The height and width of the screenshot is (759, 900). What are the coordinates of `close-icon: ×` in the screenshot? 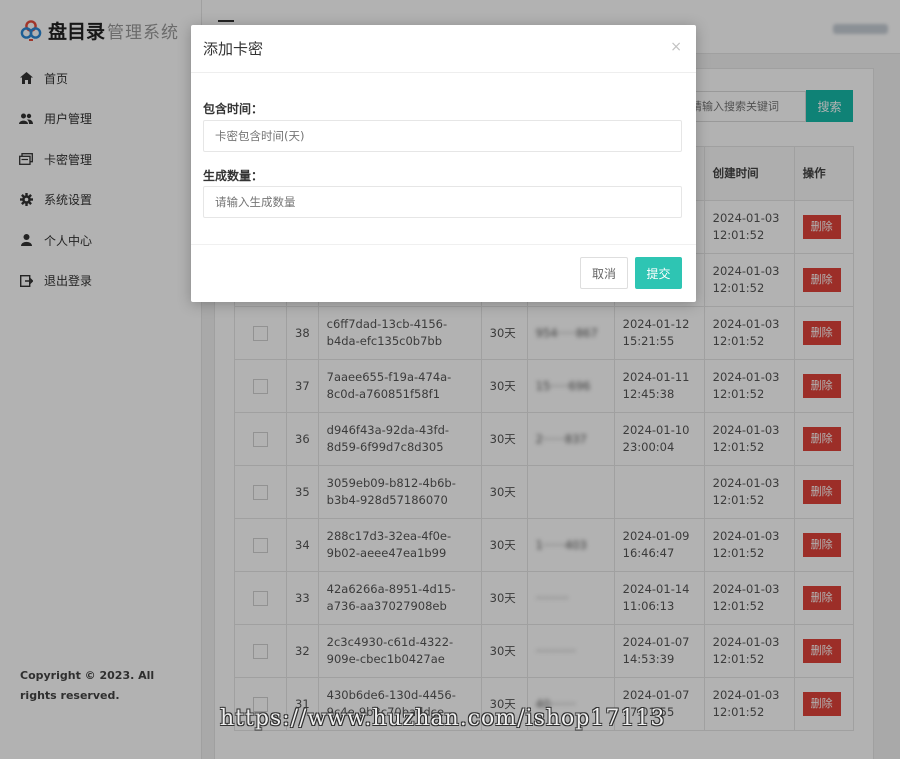 It's located at (676, 47).